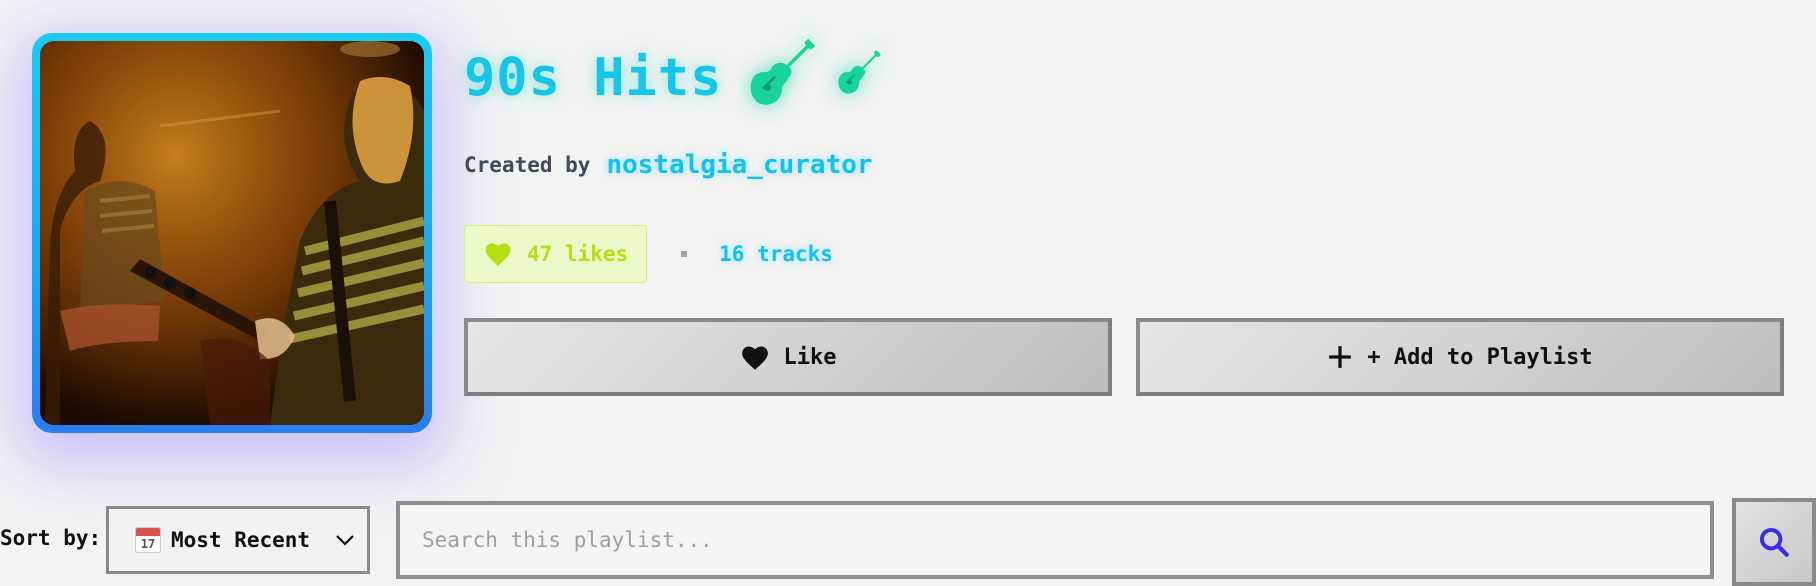 The width and height of the screenshot is (1816, 586). I want to click on search-input, so click(1055, 540).